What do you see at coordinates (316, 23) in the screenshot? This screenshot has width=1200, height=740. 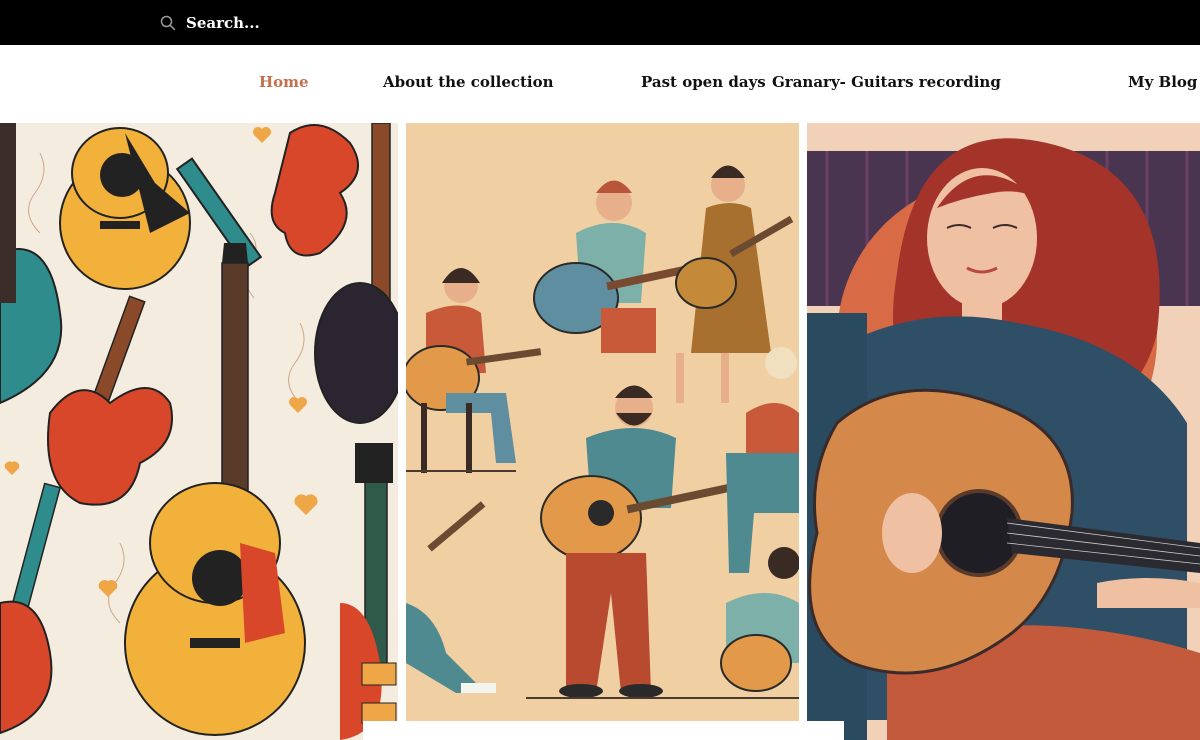 I see `search-input` at bounding box center [316, 23].